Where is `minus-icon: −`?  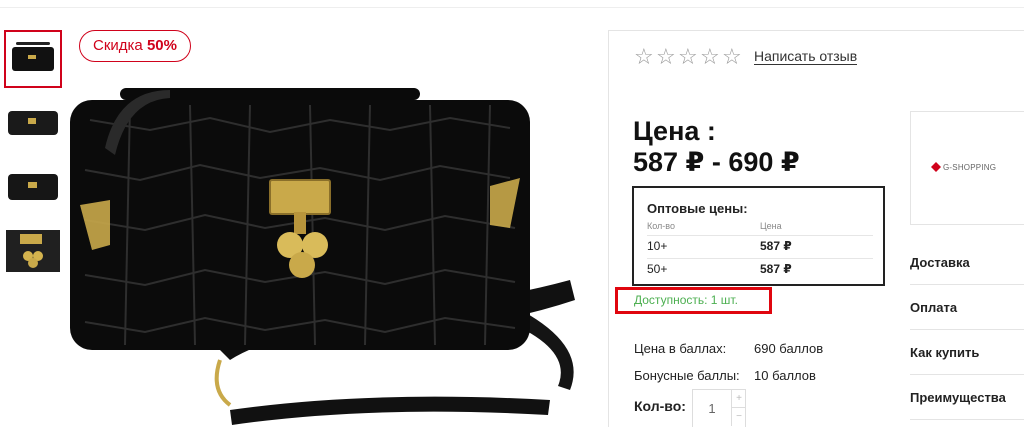
minus-icon: − is located at coordinates (739, 416).